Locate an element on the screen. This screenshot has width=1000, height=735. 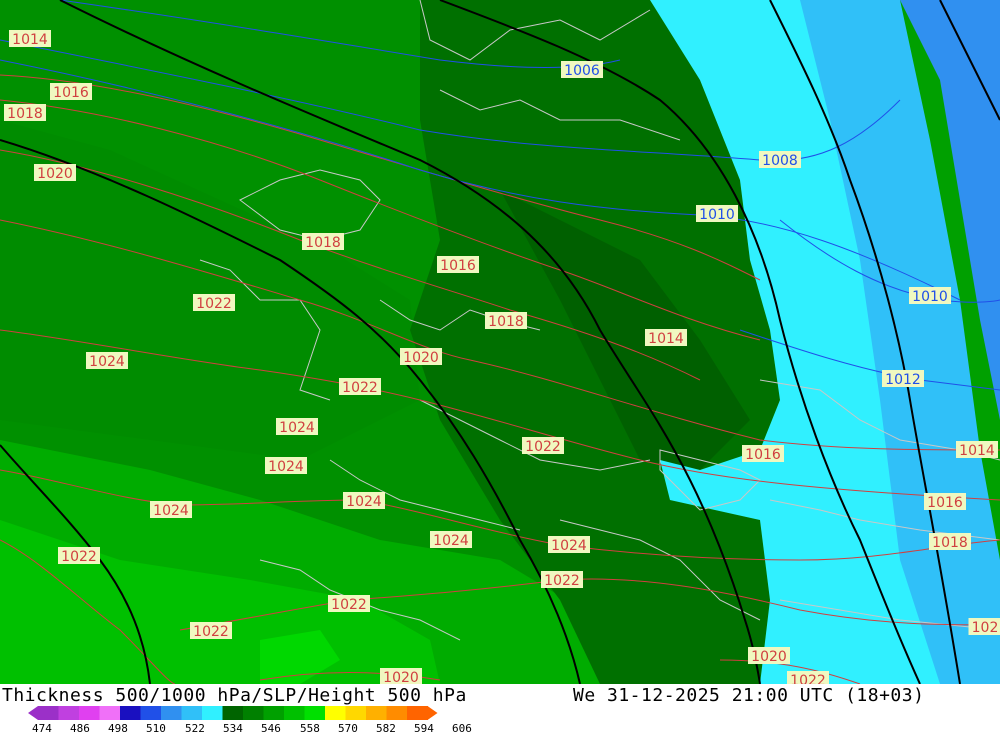
isobar-label: 102 is located at coordinates (984, 627).